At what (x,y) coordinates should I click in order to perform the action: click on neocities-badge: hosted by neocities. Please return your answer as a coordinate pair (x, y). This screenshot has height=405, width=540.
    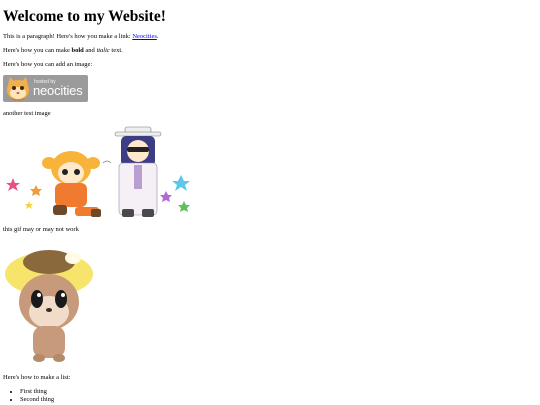
    Looking at the image, I should click on (45, 88).